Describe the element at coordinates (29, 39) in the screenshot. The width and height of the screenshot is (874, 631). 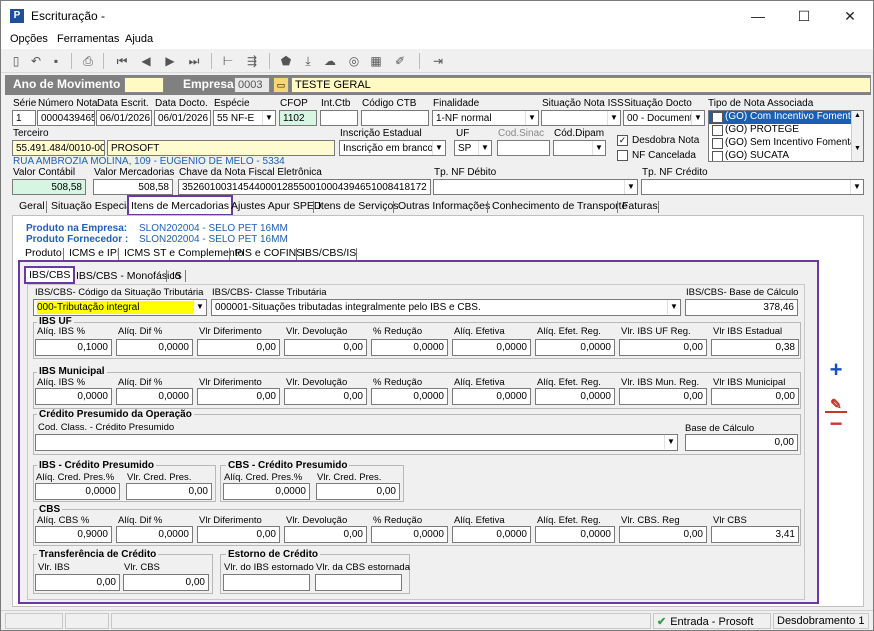
I see `menu-opcoes: Opções` at that location.